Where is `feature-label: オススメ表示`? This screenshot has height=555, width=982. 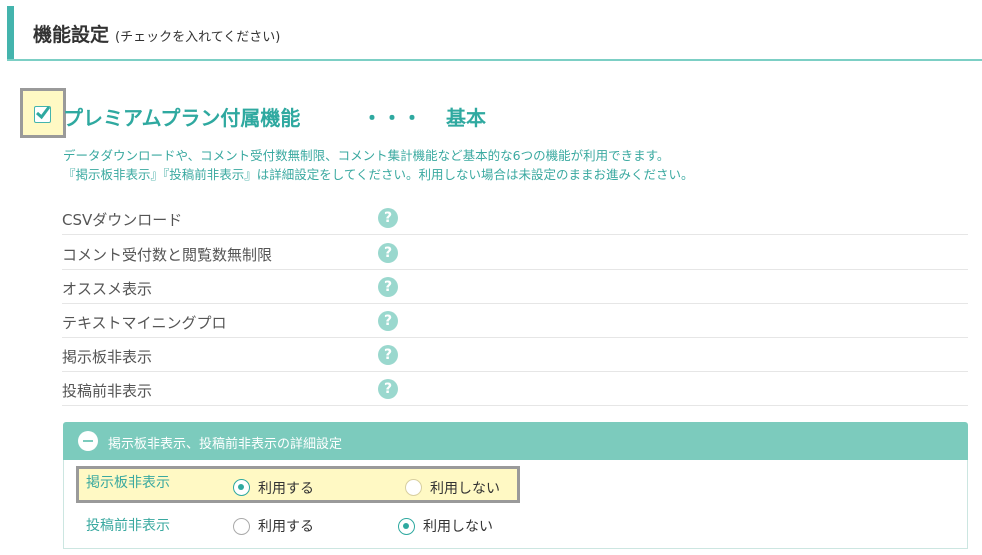 feature-label: オススメ表示 is located at coordinates (107, 289).